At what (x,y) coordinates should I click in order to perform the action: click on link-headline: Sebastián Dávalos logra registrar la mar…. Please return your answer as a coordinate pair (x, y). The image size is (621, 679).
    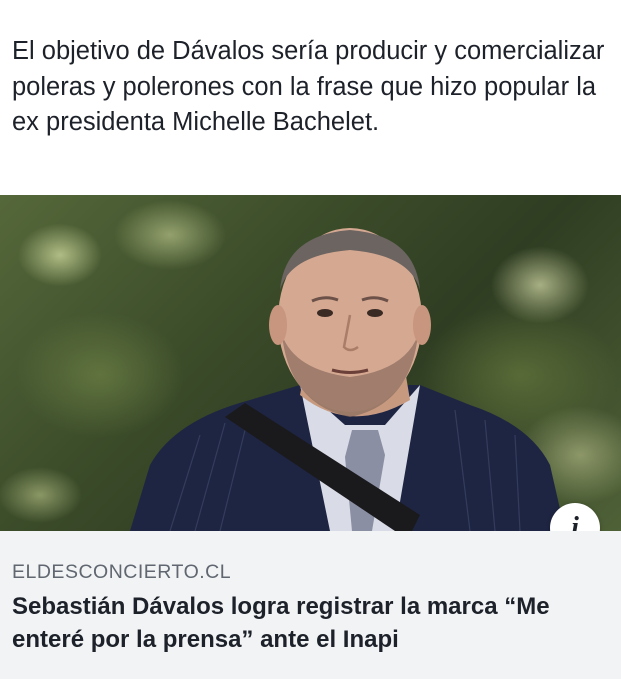
    Looking at the image, I should click on (312, 623).